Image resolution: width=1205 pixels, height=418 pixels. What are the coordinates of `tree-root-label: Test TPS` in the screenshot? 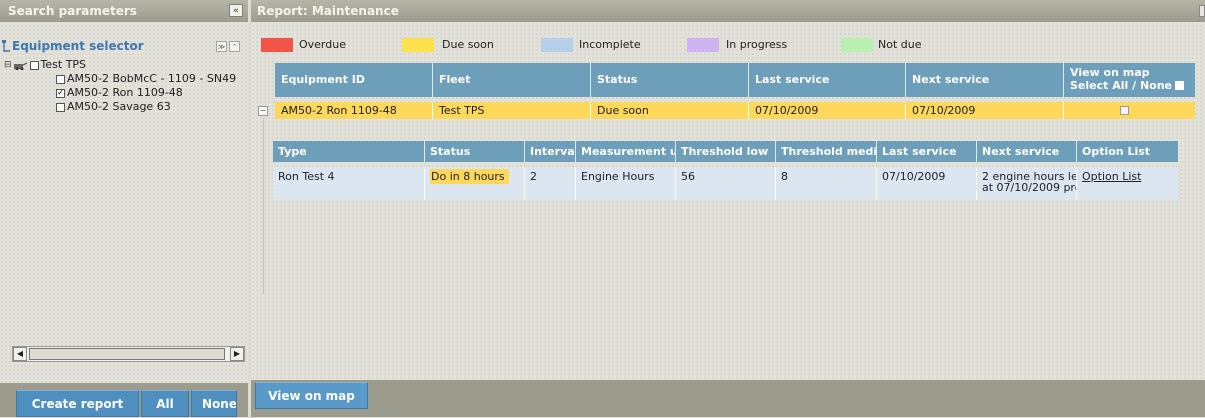 It's located at (63, 64).